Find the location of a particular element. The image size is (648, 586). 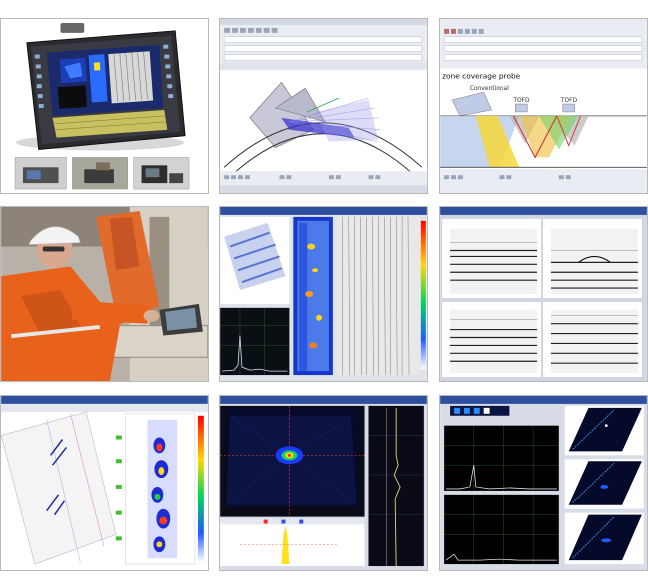

beam-simulation-screenshot is located at coordinates (323, 106).